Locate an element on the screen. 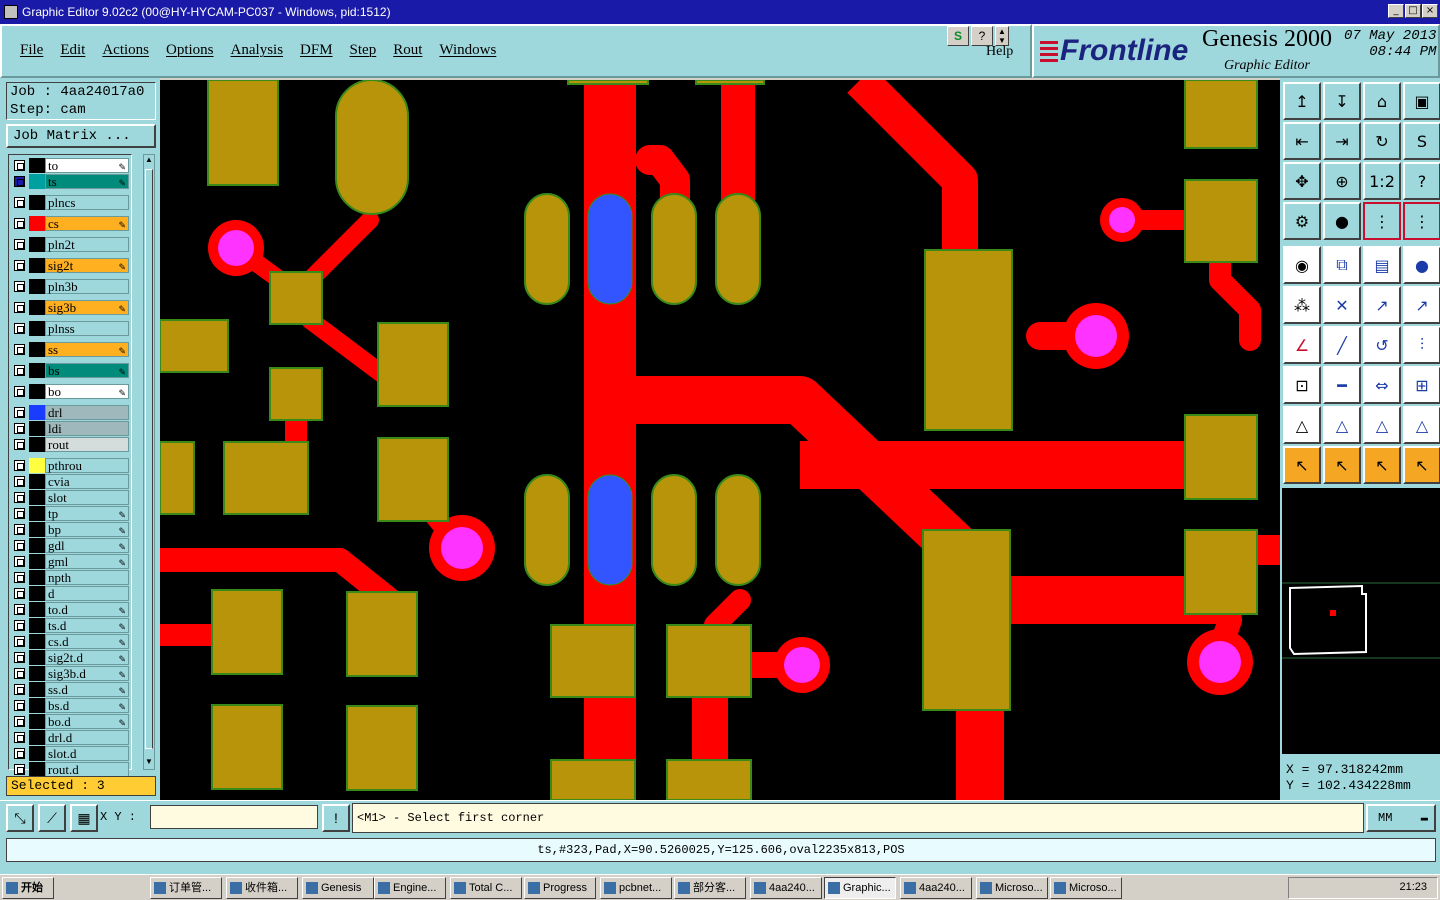 The image size is (1440, 900). layer-row-drl-d: drl.d is located at coordinates (70, 737).